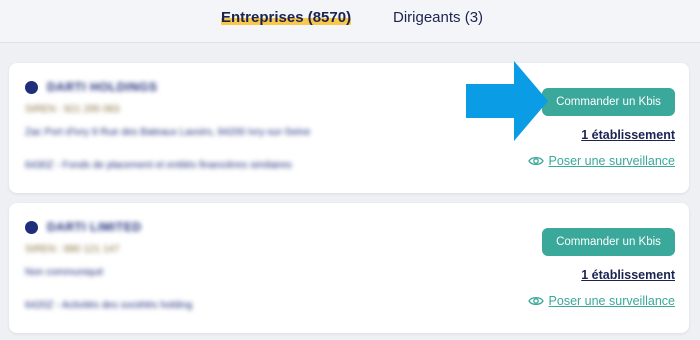 The image size is (700, 340). I want to click on tab-entreprises: Entreprises (8570), so click(286, 17).